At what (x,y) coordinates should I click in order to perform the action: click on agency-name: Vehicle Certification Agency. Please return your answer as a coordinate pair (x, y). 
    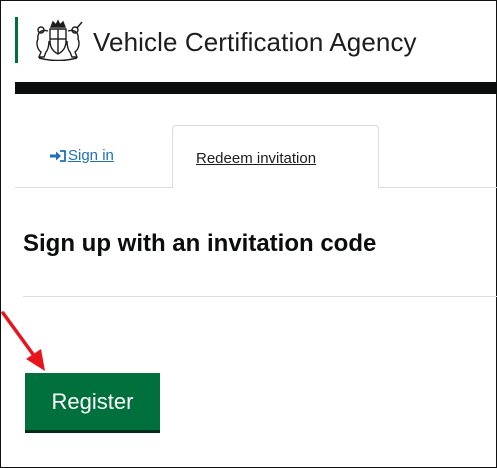
    Looking at the image, I should click on (255, 42).